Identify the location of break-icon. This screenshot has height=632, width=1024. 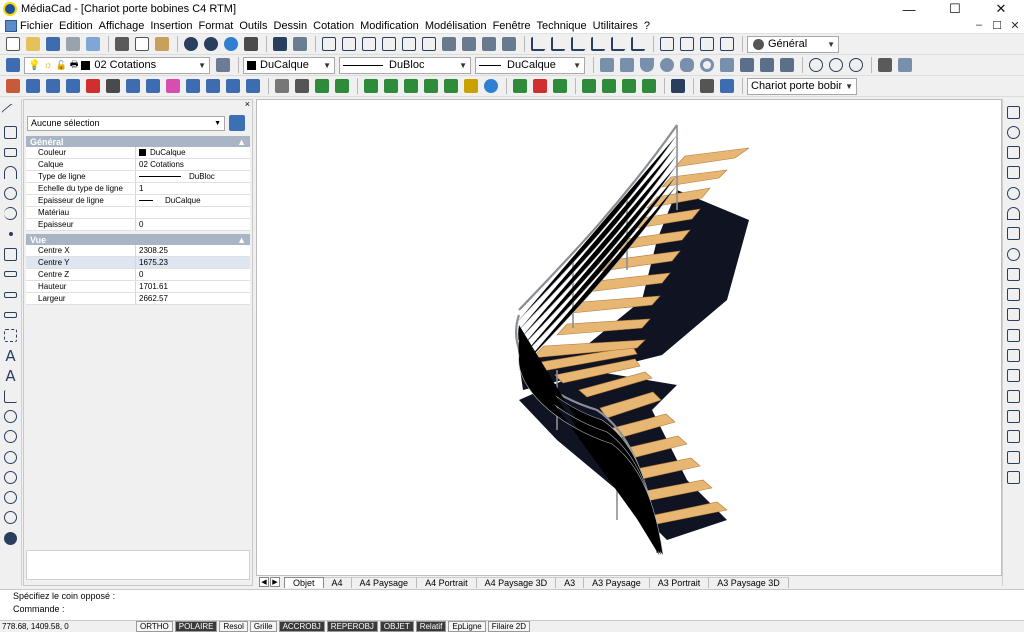
(1014, 356).